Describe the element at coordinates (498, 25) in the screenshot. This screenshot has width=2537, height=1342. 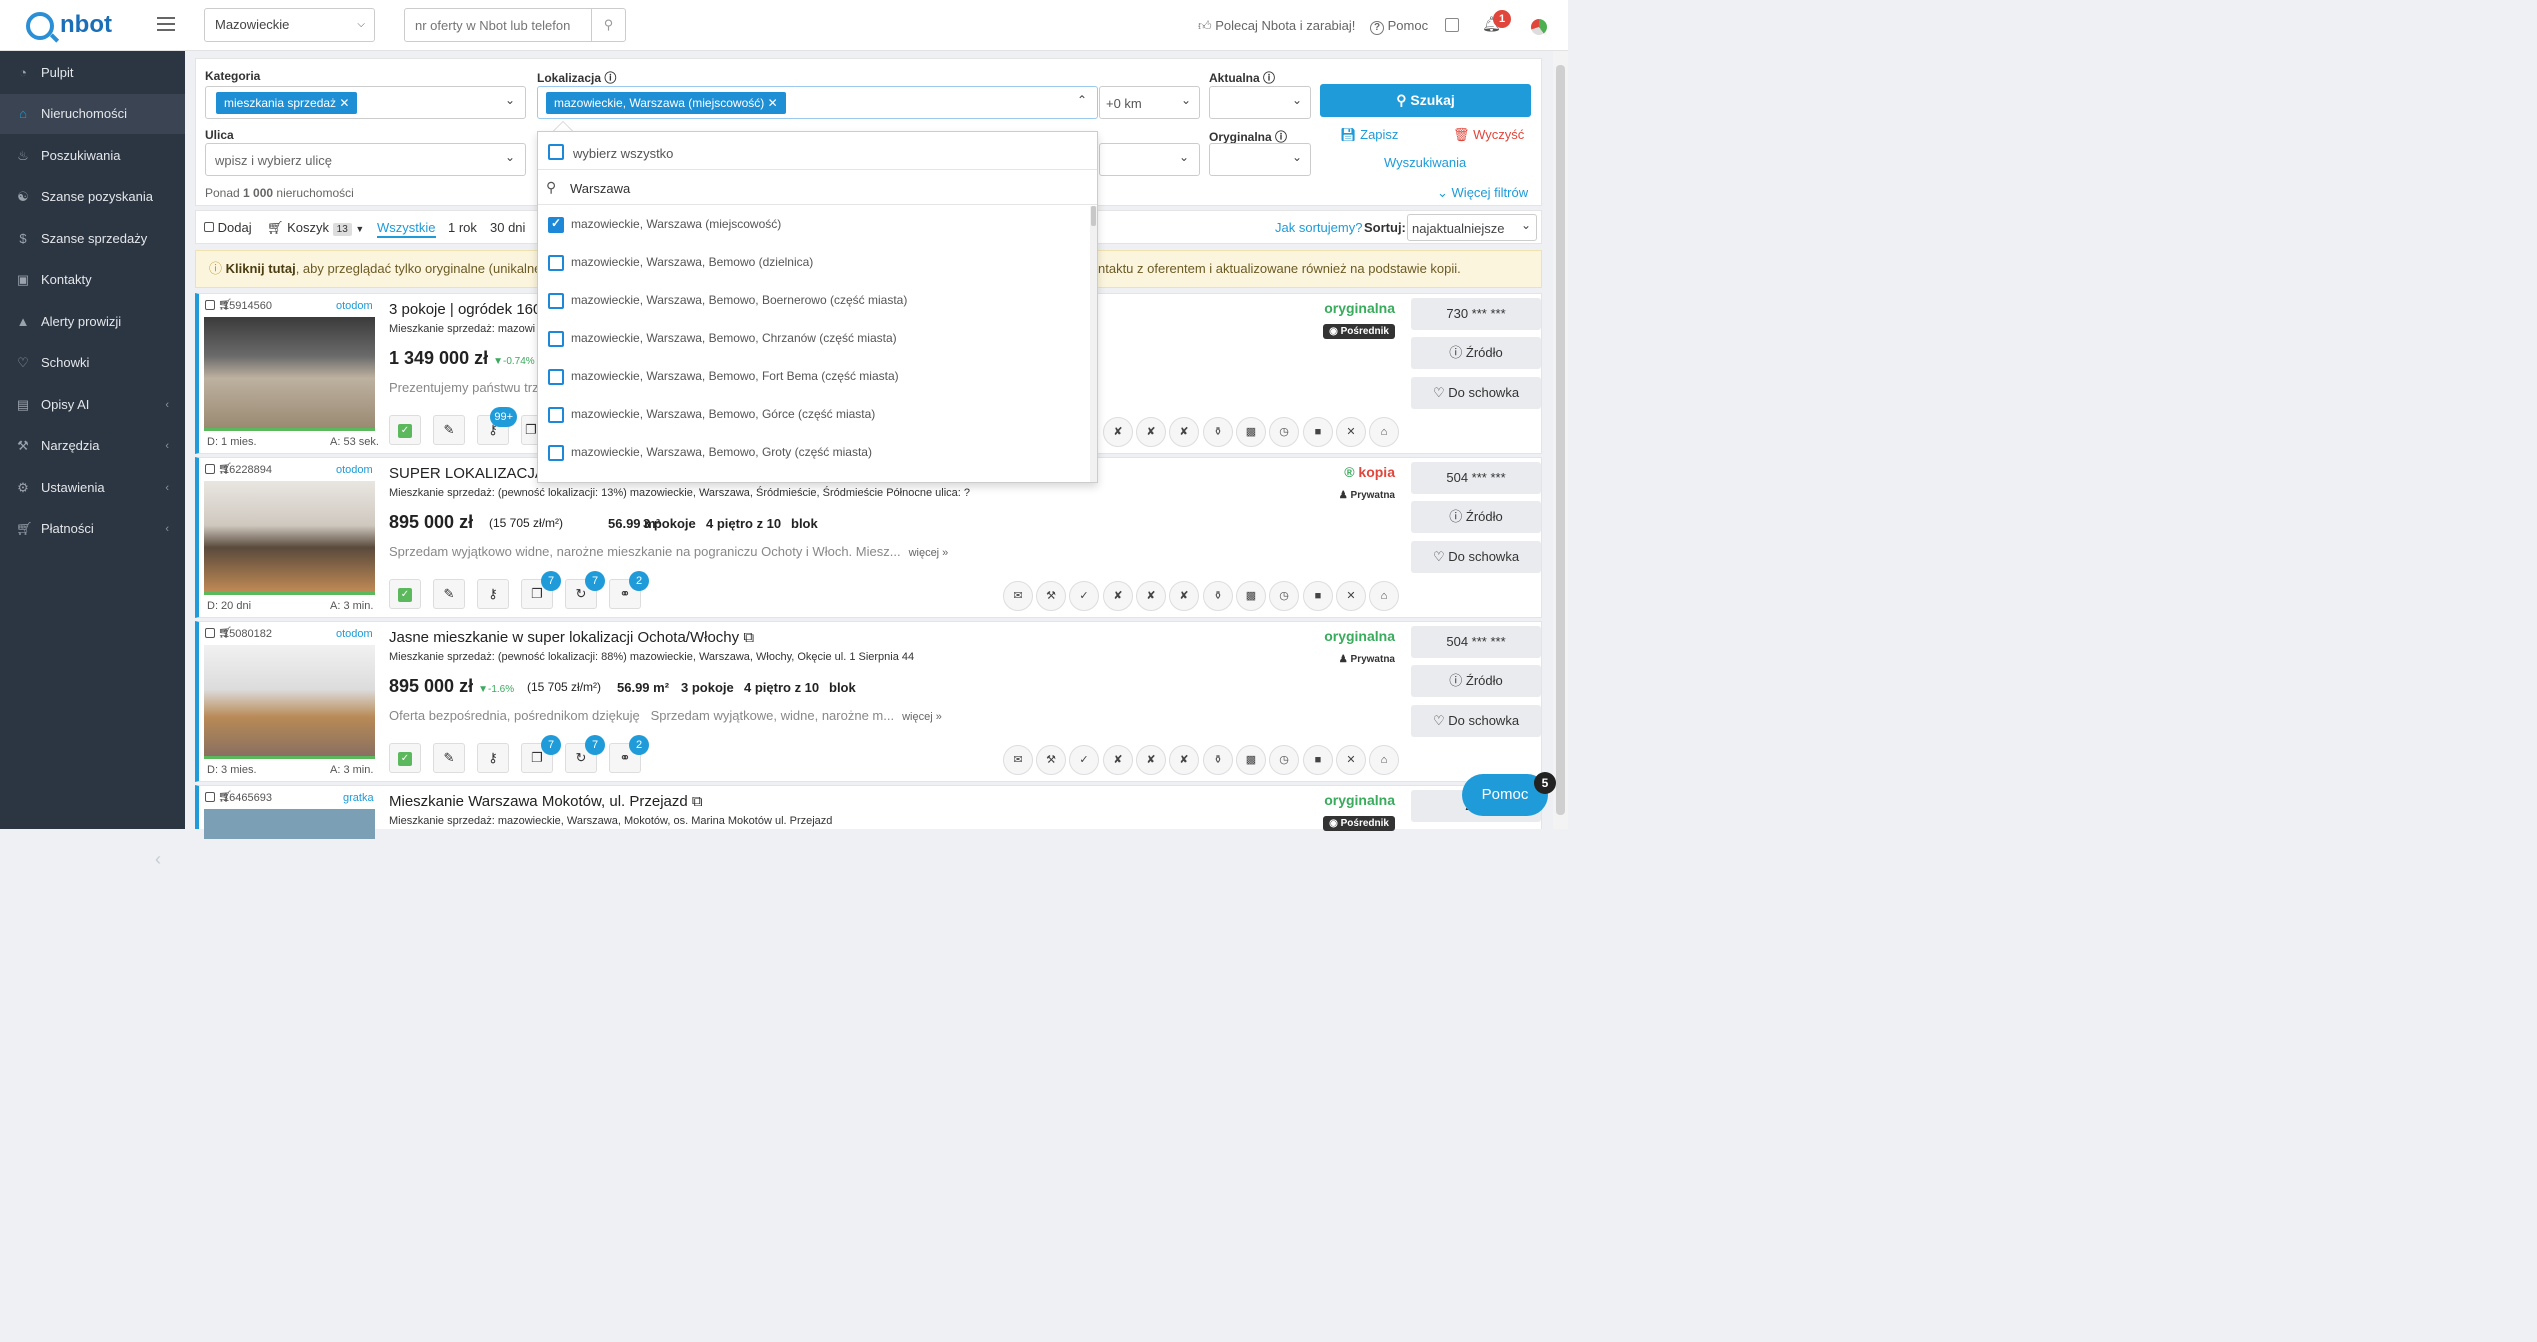
I see `offer-search-input` at that location.